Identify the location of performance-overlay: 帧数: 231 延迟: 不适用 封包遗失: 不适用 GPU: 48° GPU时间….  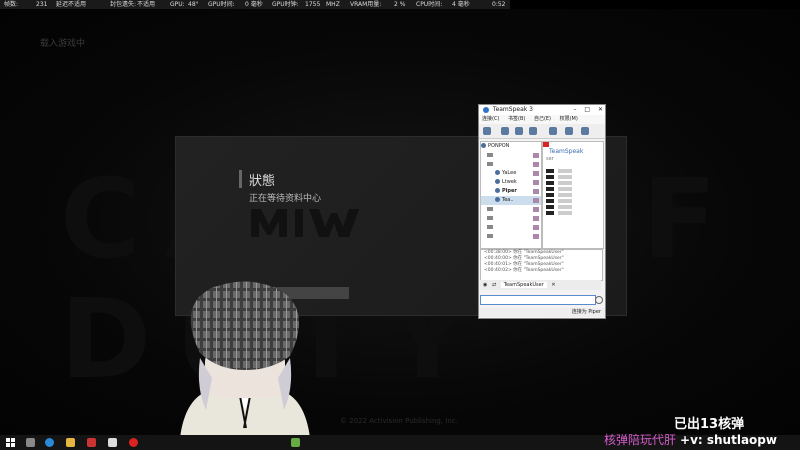
(255, 4).